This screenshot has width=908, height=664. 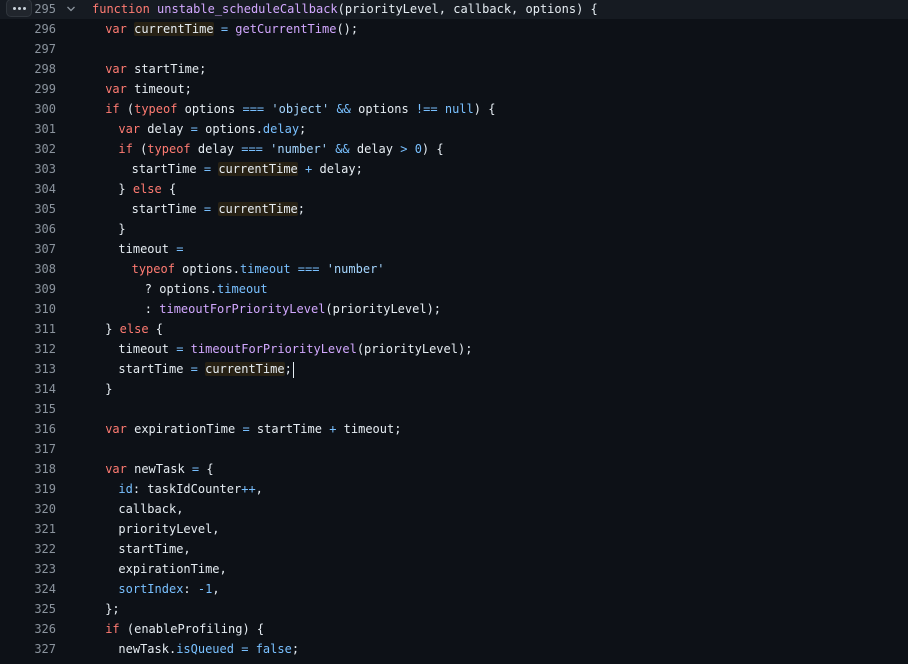 I want to click on code-line: 323 expirationTime,, so click(x=454, y=569).